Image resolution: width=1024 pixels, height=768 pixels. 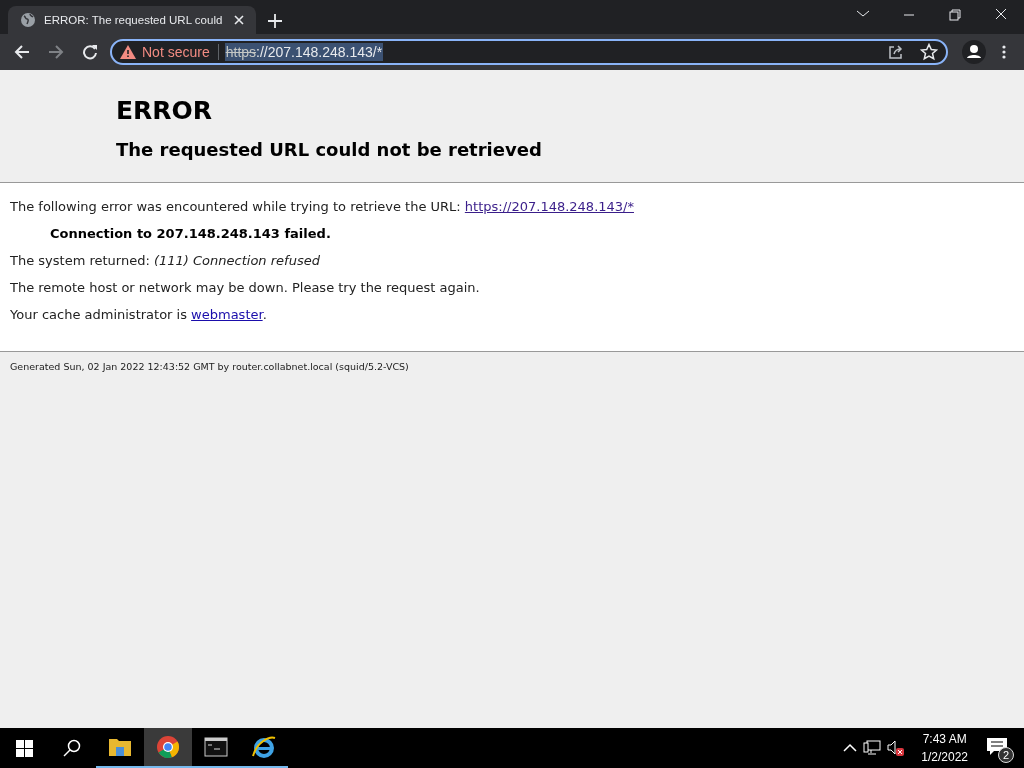 I want to click on address-field: https://207.148.248.143/*, so click(x=304, y=52).